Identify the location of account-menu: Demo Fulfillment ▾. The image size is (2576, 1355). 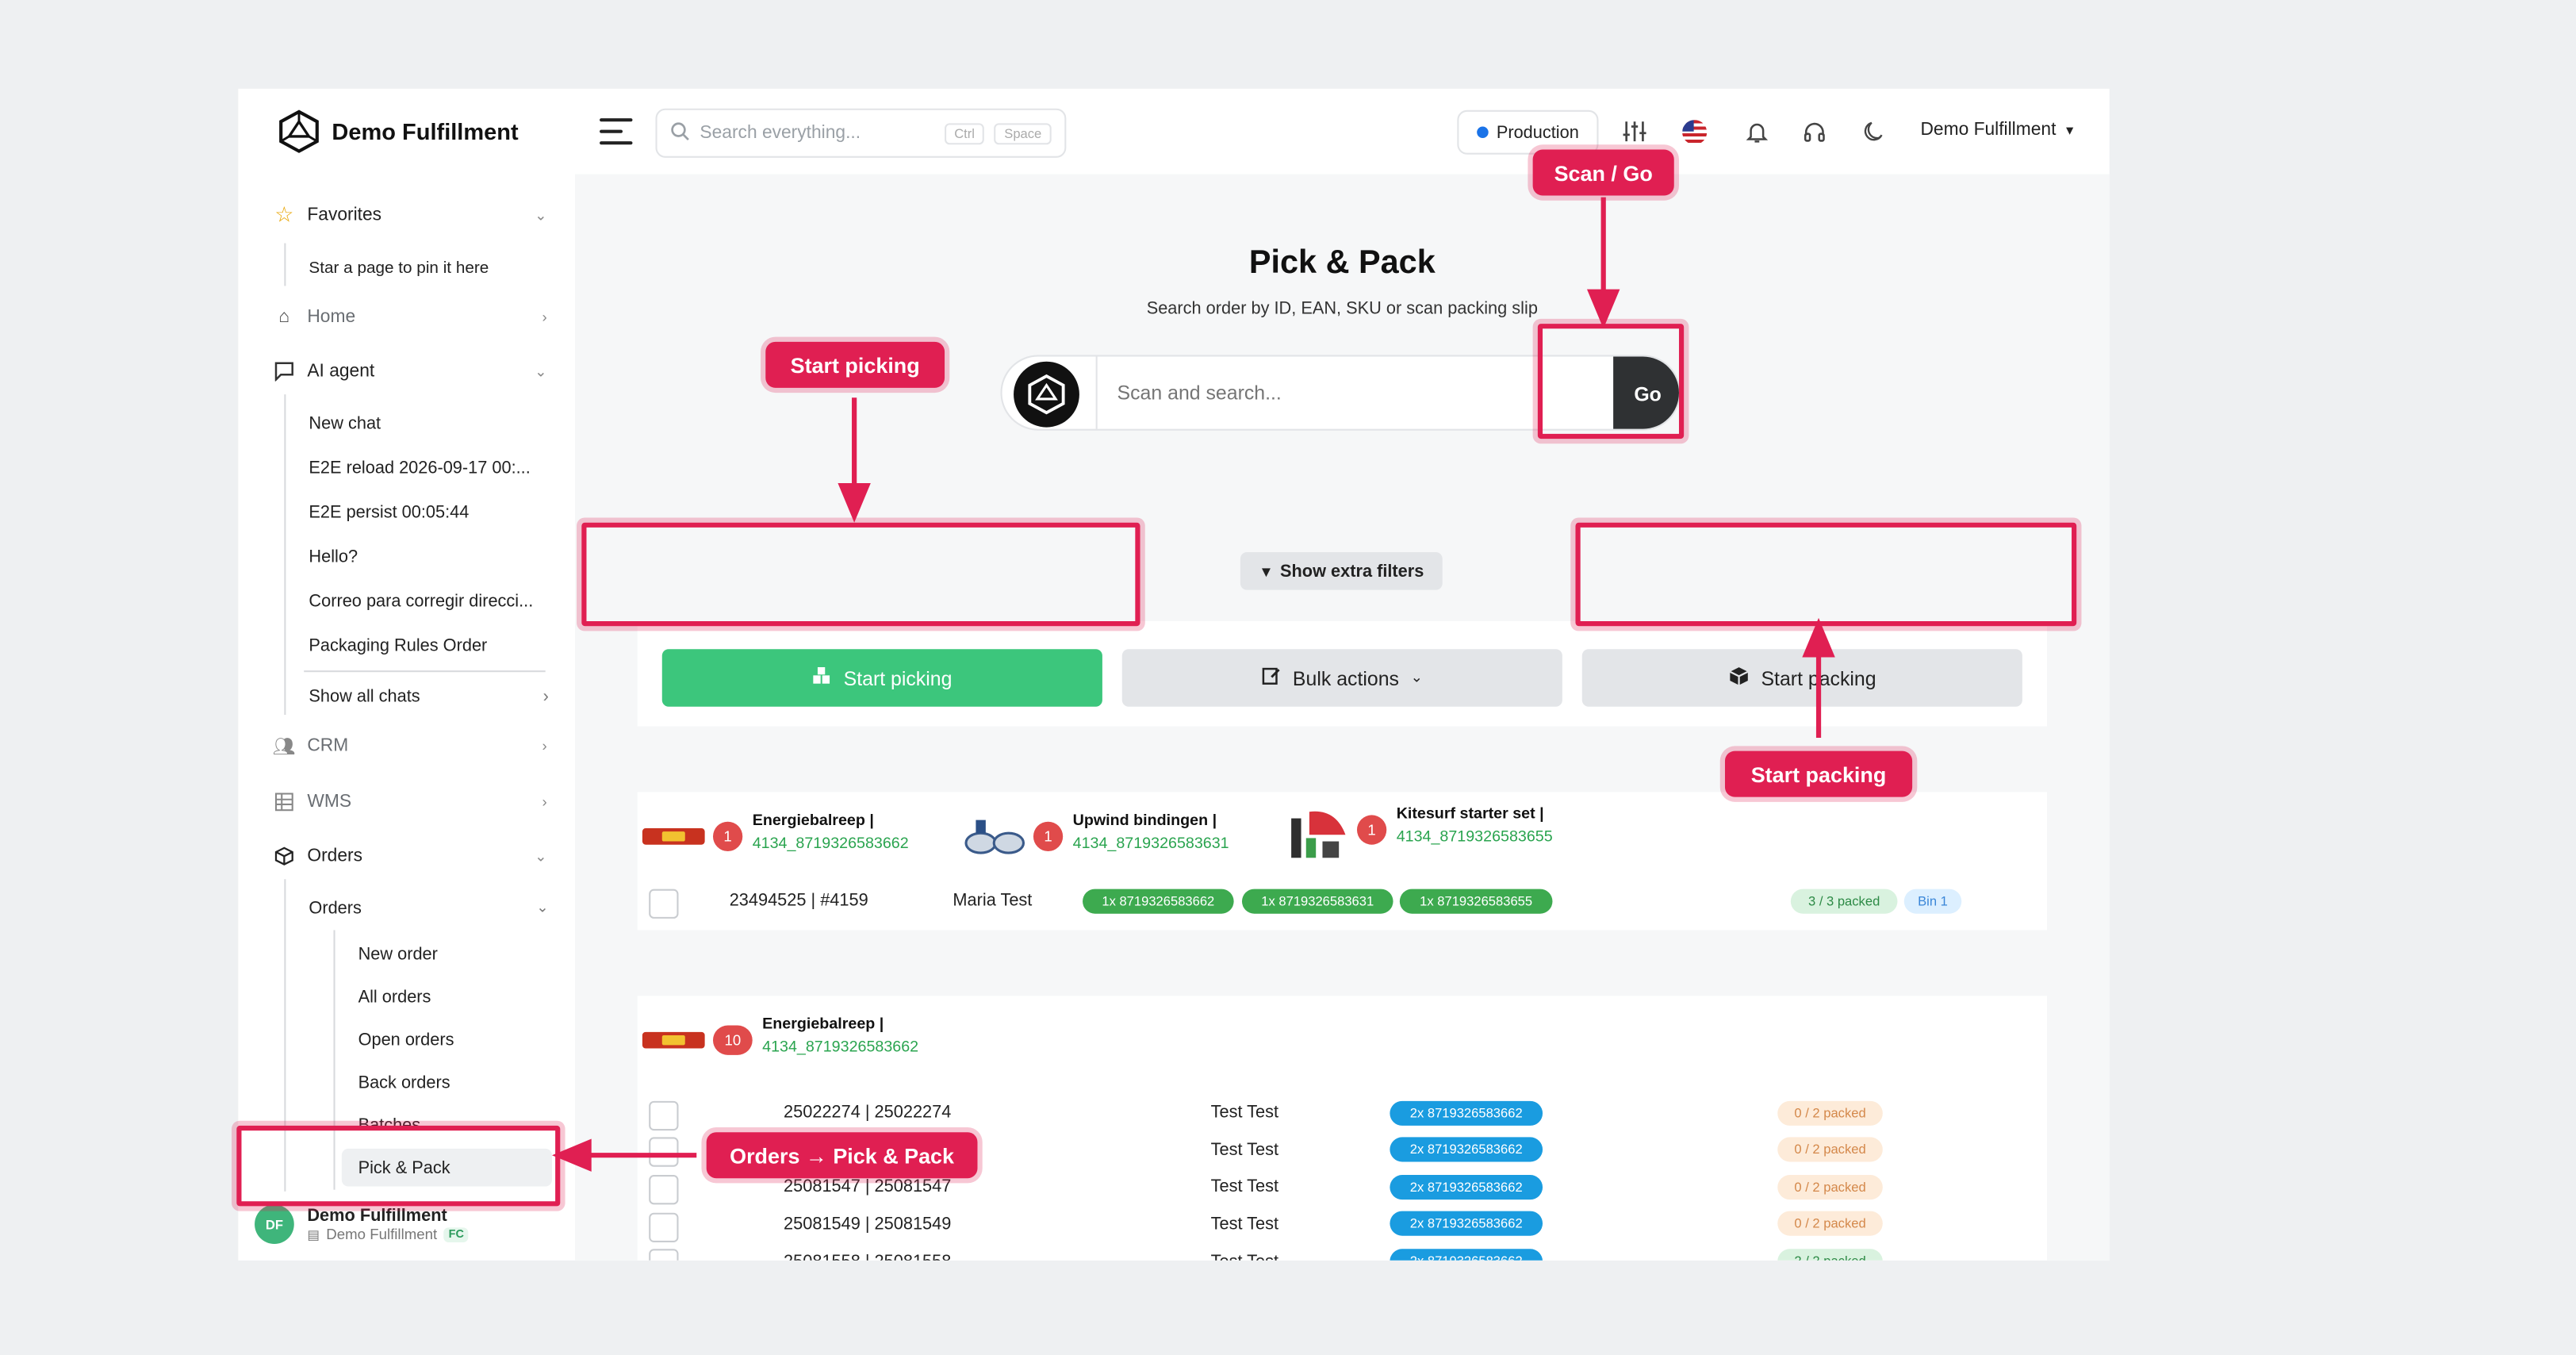
(1997, 130).